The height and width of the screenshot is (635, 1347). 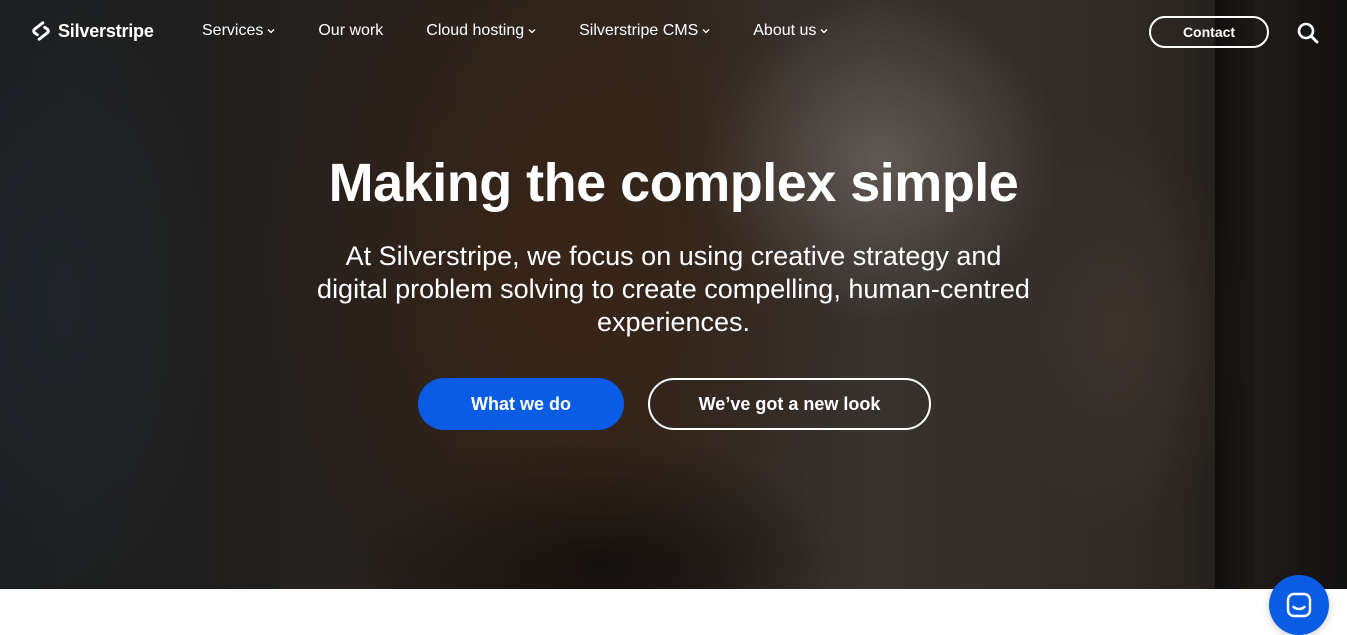 I want to click on search-button, so click(x=1308, y=33).